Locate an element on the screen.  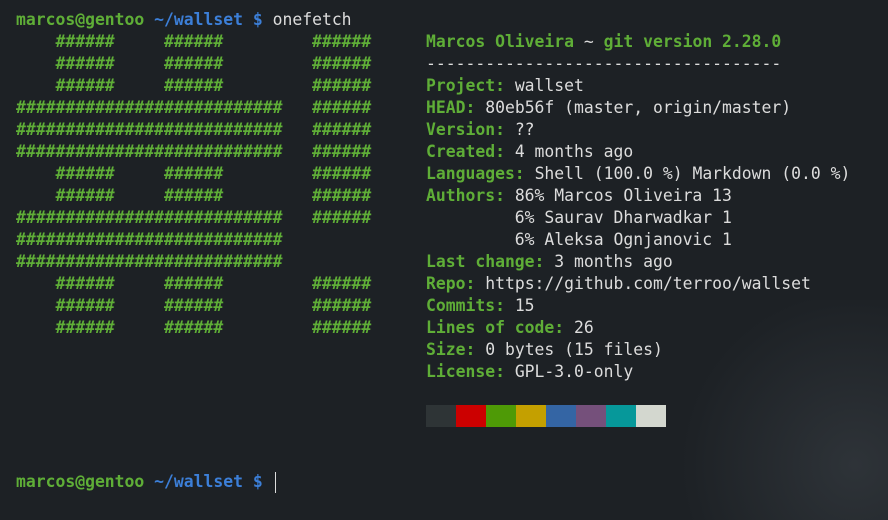
info-value: ?? is located at coordinates (524, 129).